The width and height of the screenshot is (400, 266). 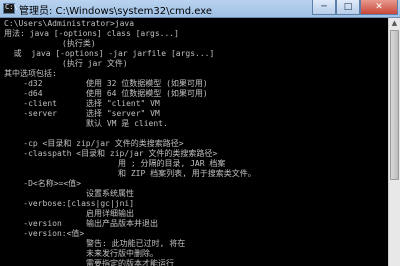 I want to click on console-line: 未来发行版中删除。, so click(x=196, y=254).